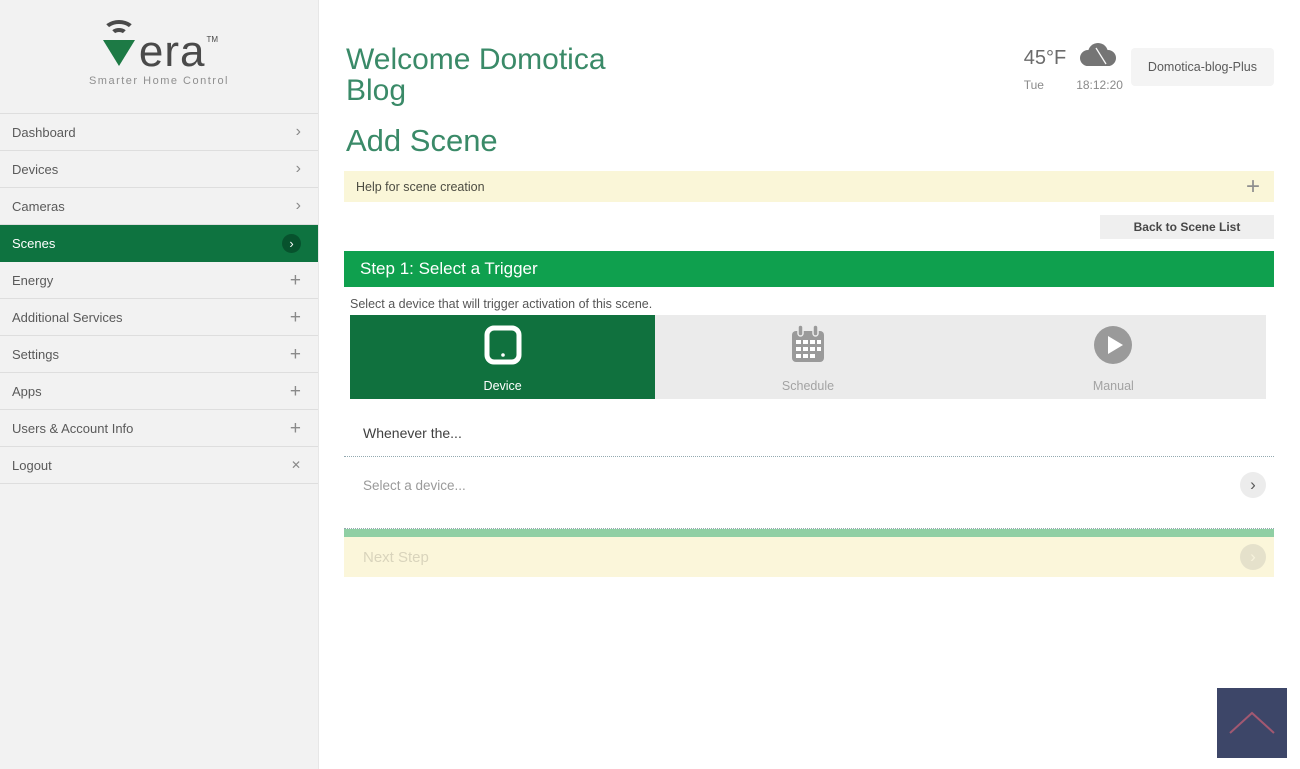 This screenshot has width=1300, height=769. What do you see at coordinates (159, 81) in the screenshot?
I see `logo-tagline: Smarter Home Control` at bounding box center [159, 81].